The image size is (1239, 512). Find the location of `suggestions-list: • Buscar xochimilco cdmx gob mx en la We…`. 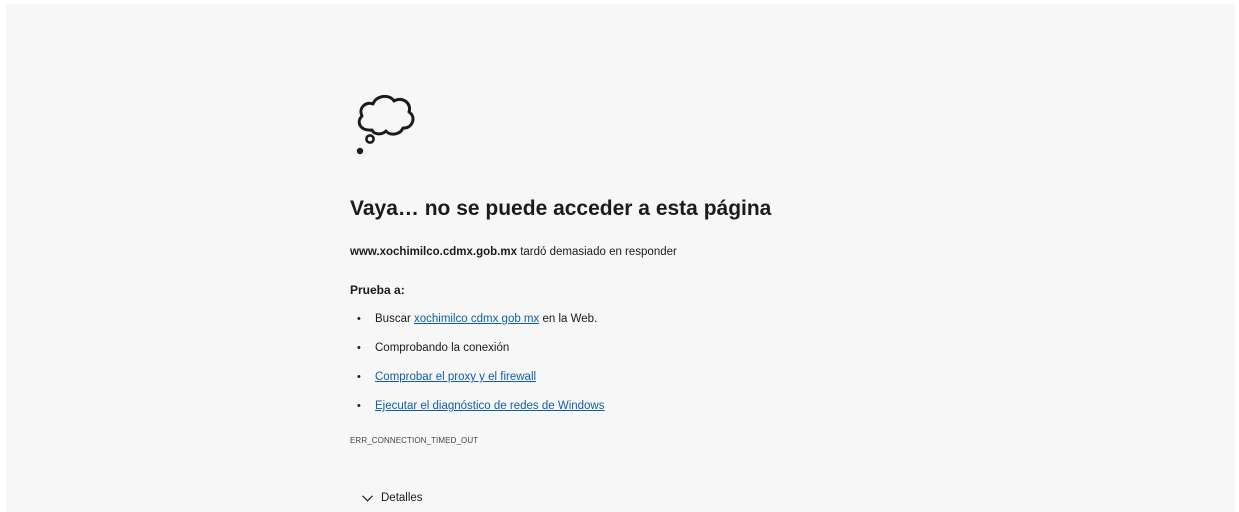

suggestions-list: • Buscar xochimilco cdmx gob mx en la We… is located at coordinates (477, 369).